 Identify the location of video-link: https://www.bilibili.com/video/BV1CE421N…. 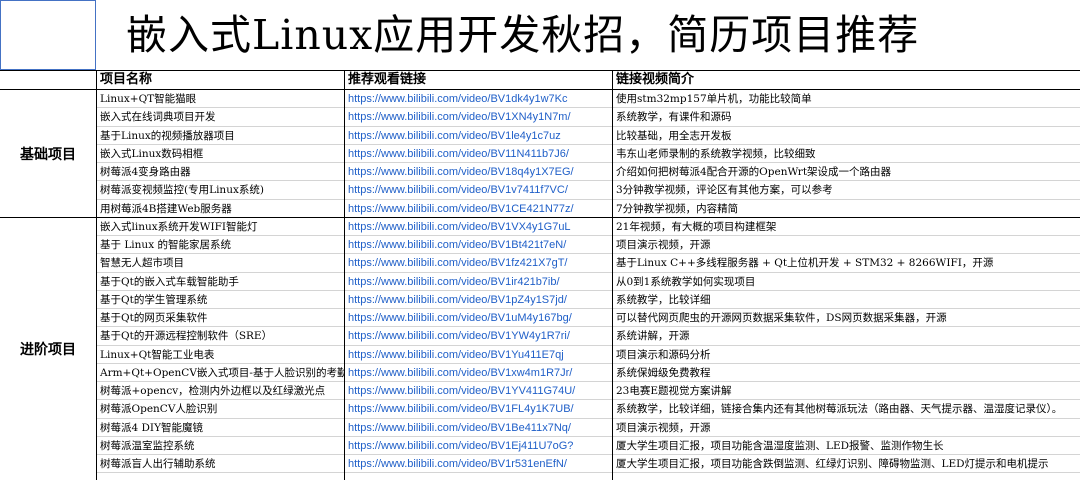
(478, 209).